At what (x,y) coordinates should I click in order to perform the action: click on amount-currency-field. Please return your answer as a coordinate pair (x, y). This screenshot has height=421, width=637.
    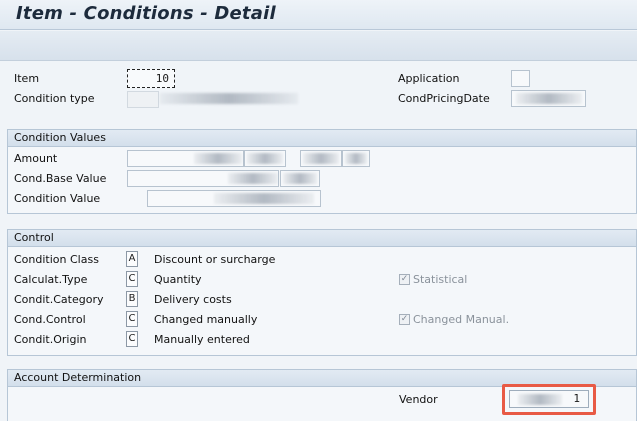
    Looking at the image, I should click on (265, 158).